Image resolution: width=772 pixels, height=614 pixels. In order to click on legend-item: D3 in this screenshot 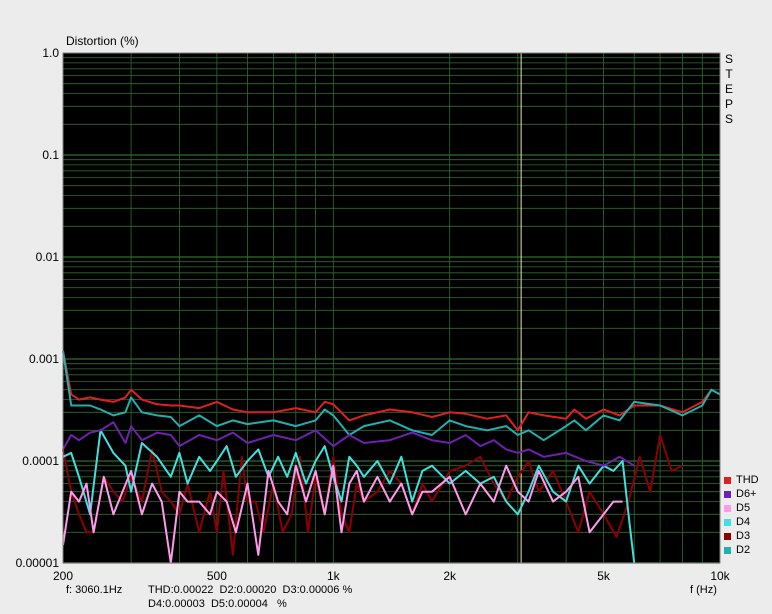, I will do `click(737, 536)`.